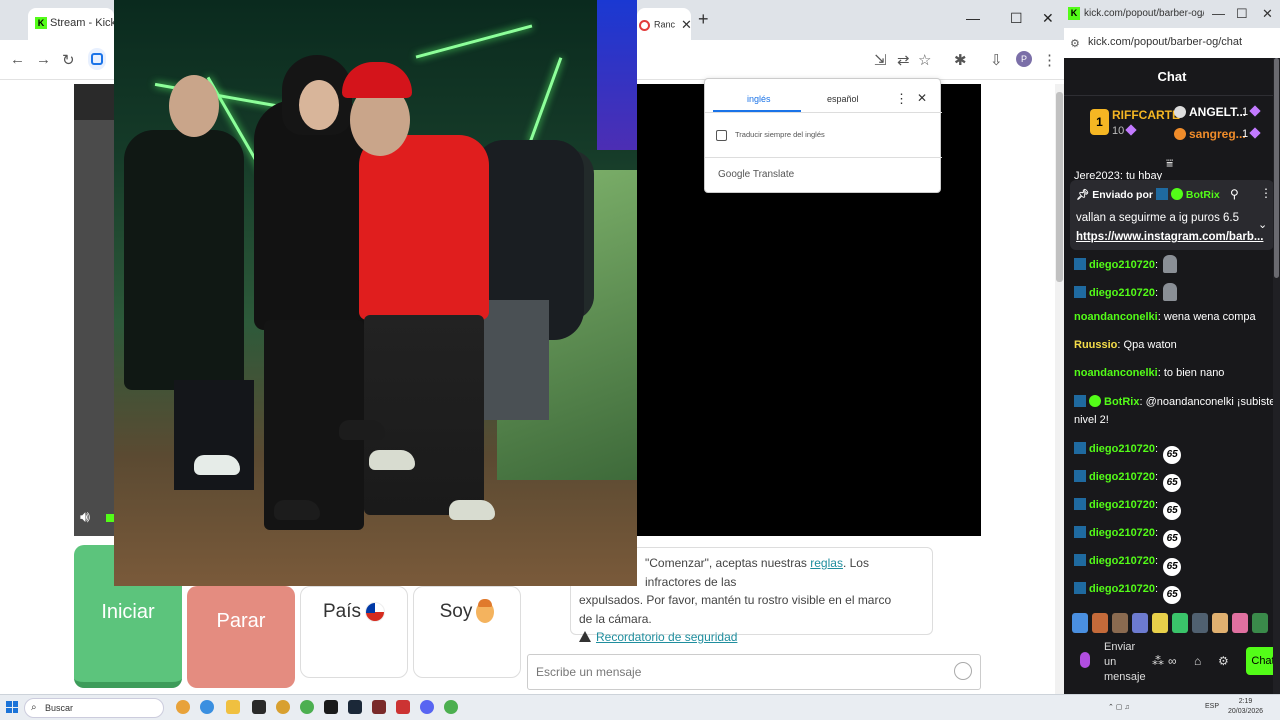 This screenshot has width=1280, height=720. What do you see at coordinates (71, 24) in the screenshot?
I see `tab-kick-dashboard: KStream - Kick Dashboa` at bounding box center [71, 24].